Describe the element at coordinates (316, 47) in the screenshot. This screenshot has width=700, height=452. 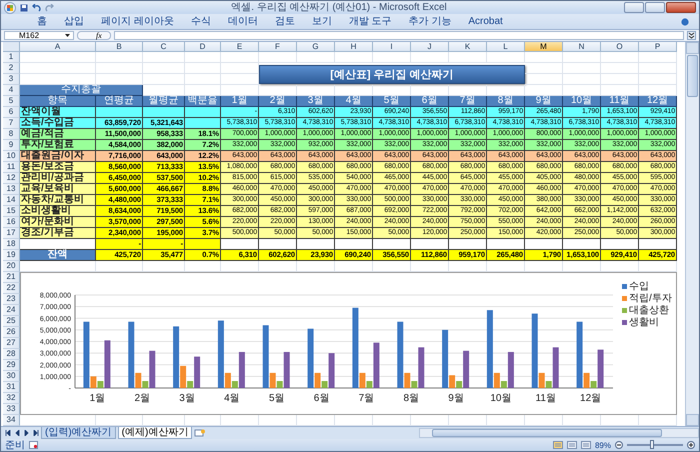
I see `column-header: G` at that location.